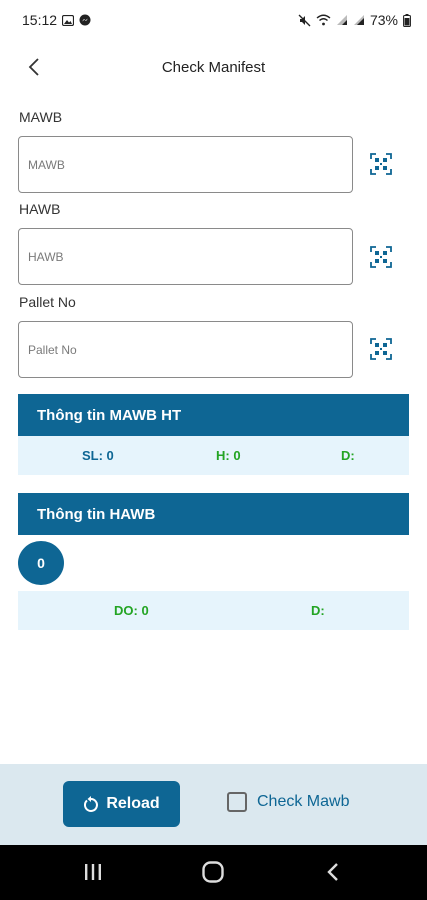  I want to click on hawb-count-value: 0, so click(41, 563).